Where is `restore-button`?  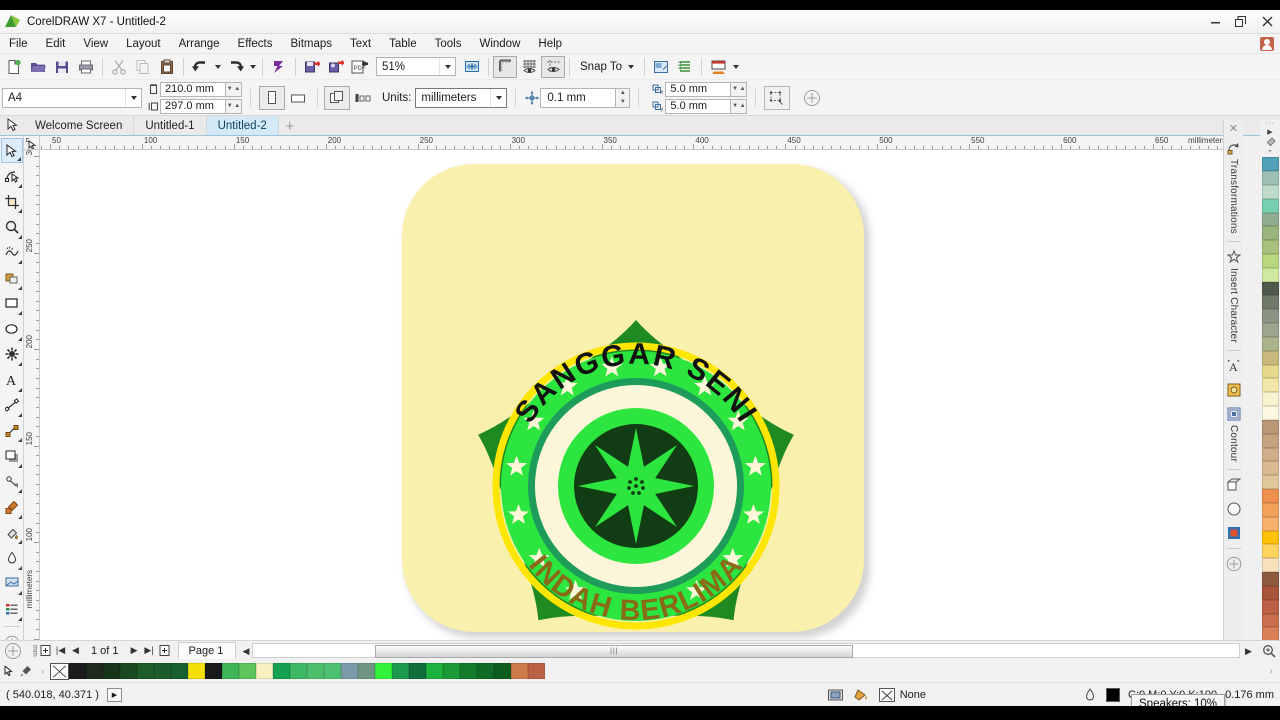 restore-button is located at coordinates (1241, 22).